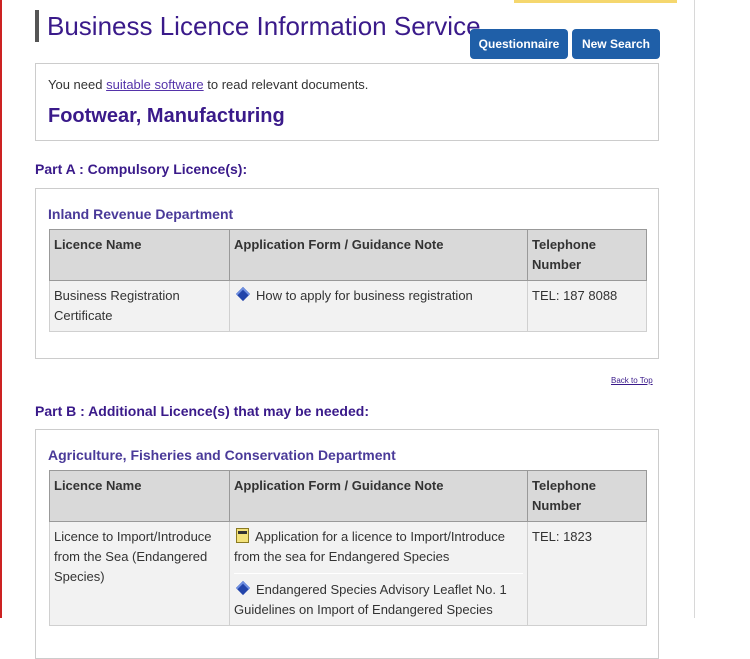 The height and width of the screenshot is (659, 750). Describe the element at coordinates (587, 306) in the screenshot. I see `telephone-cell: TEL: 187 8088` at that location.